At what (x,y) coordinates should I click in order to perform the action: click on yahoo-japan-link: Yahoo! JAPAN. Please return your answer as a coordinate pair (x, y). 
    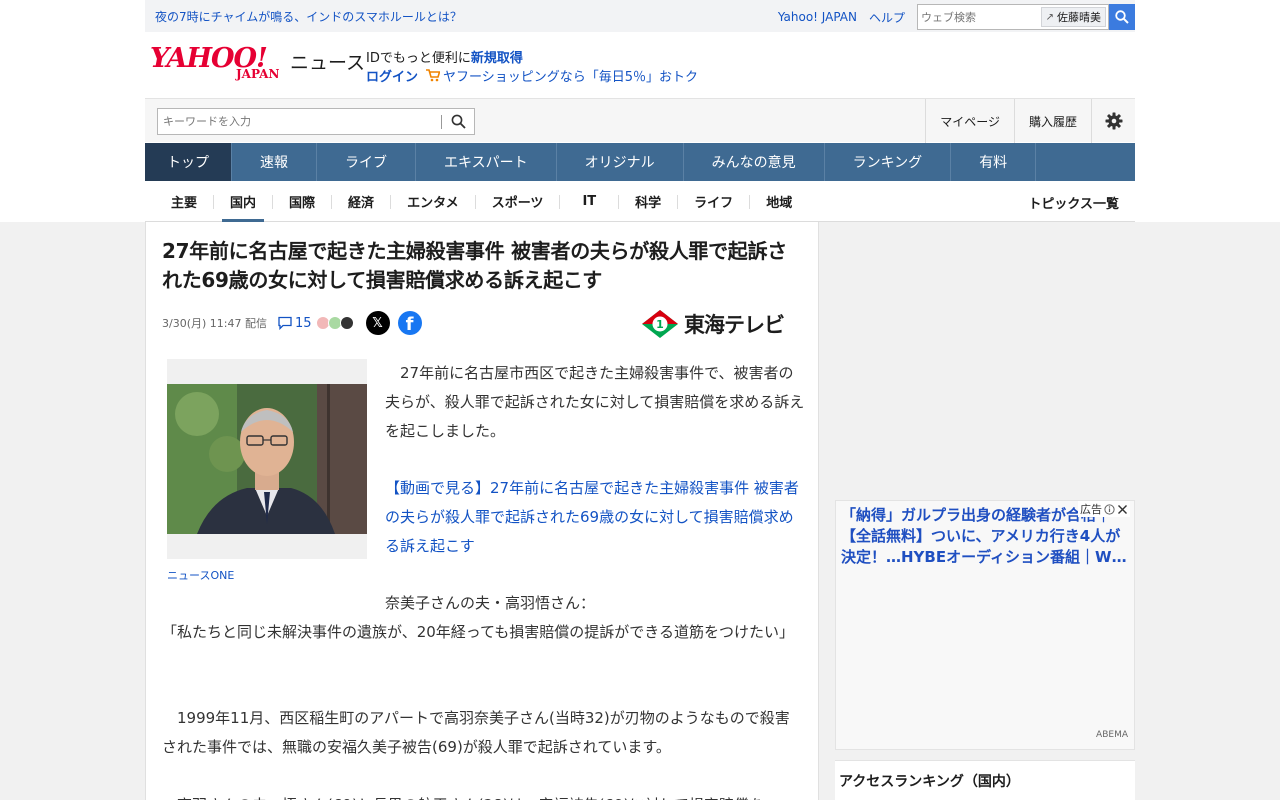
    Looking at the image, I should click on (817, 17).